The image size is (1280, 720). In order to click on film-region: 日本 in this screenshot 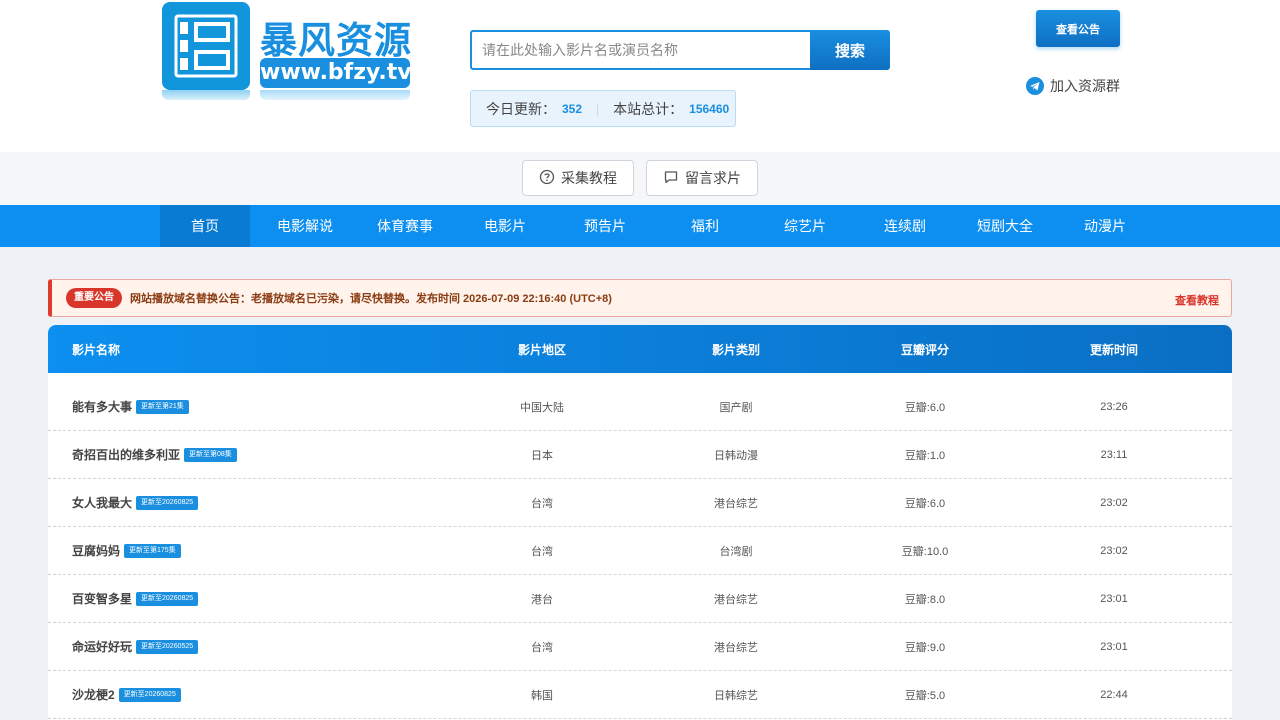, I will do `click(542, 455)`.